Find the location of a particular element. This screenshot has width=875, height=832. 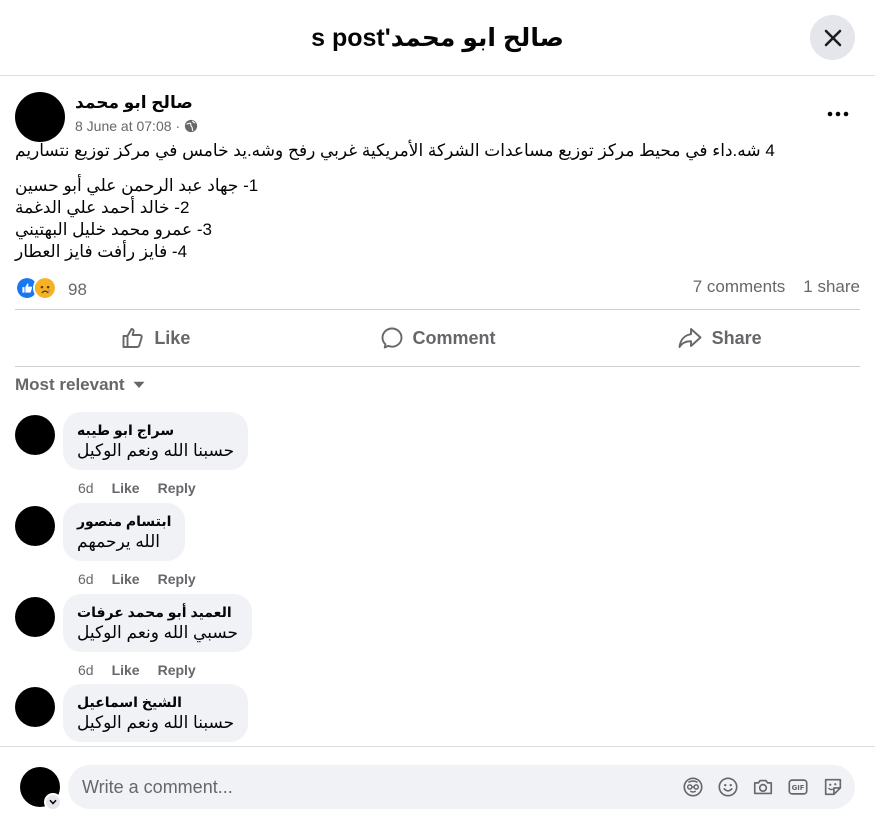

author-name: صالح ابو محمد is located at coordinates (134, 103).